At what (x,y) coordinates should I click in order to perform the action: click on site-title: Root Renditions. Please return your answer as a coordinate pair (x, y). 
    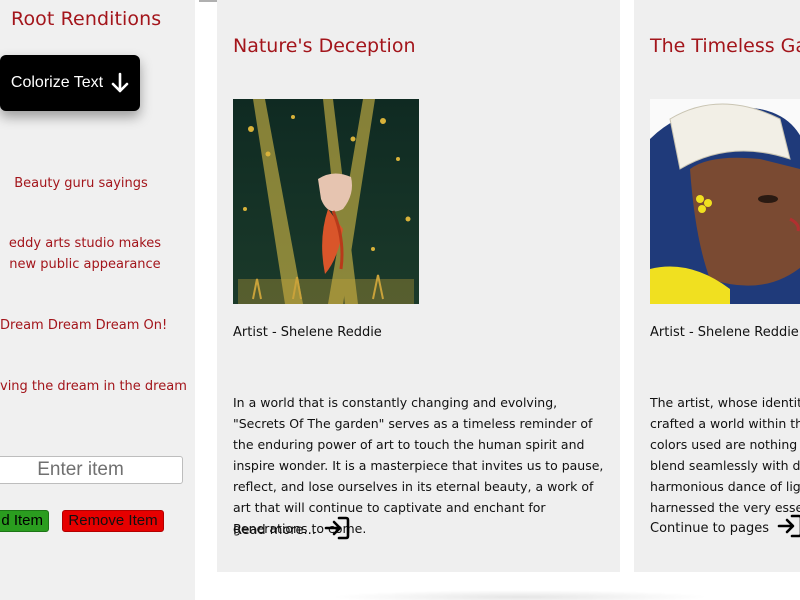
    Looking at the image, I should click on (86, 19).